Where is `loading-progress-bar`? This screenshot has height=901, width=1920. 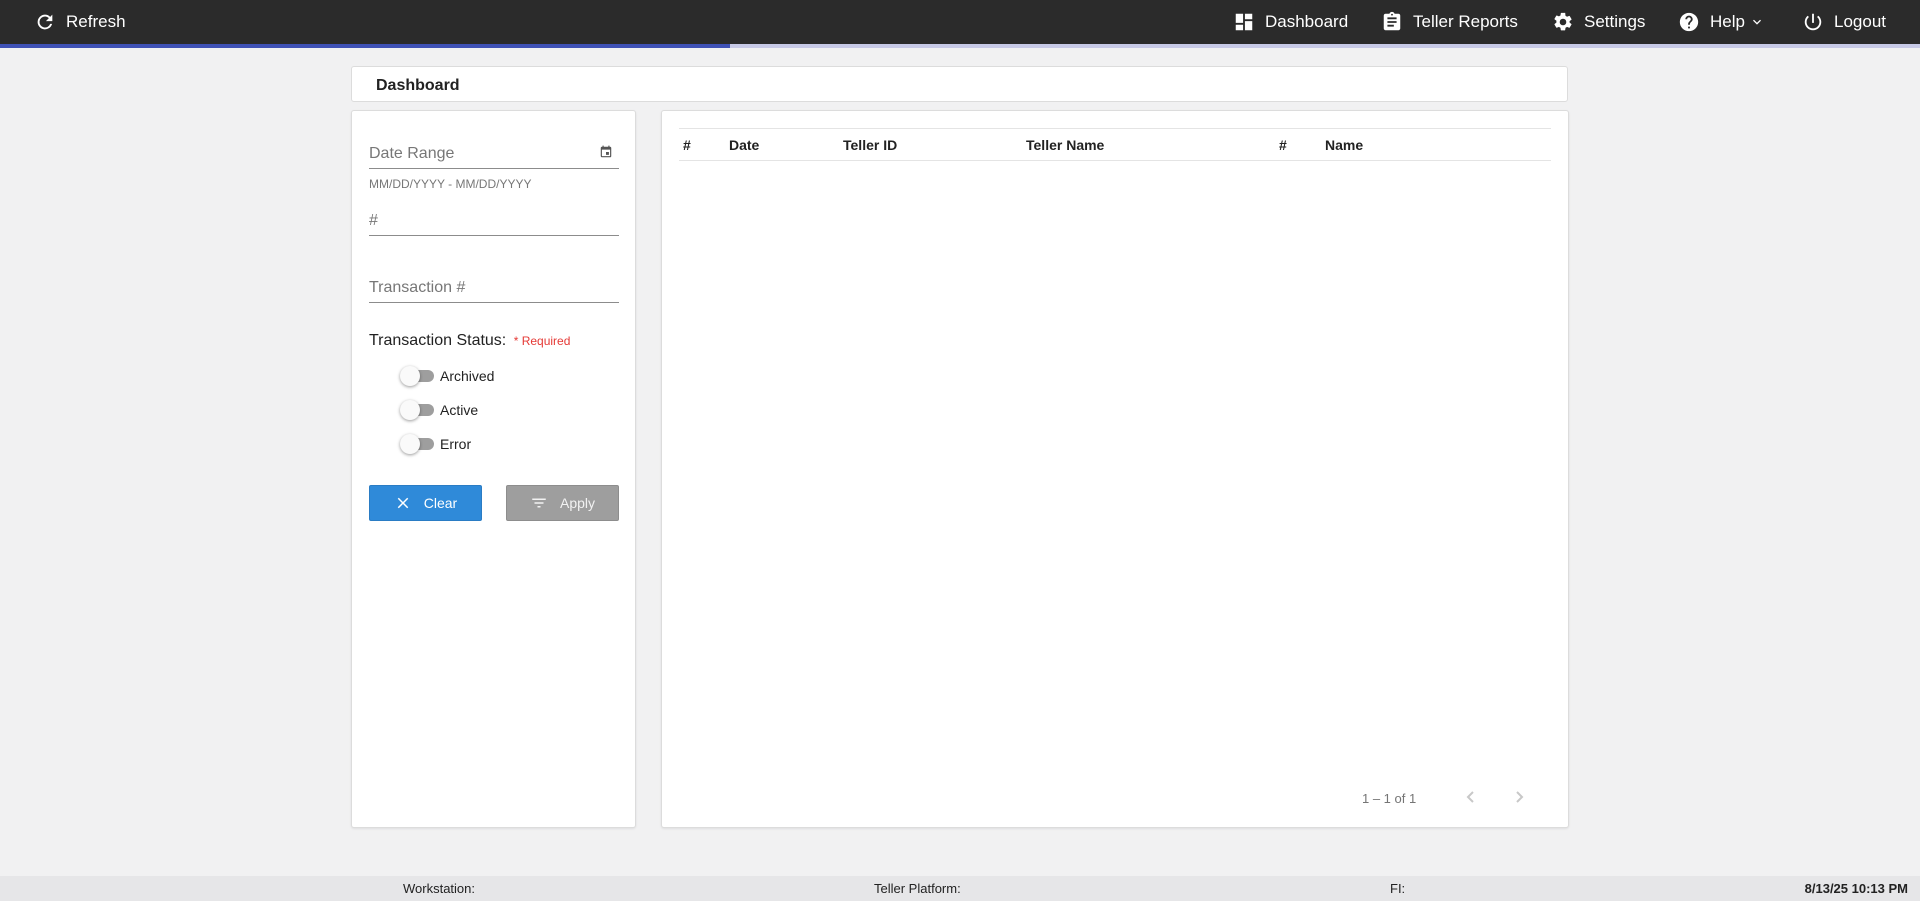 loading-progress-bar is located at coordinates (960, 46).